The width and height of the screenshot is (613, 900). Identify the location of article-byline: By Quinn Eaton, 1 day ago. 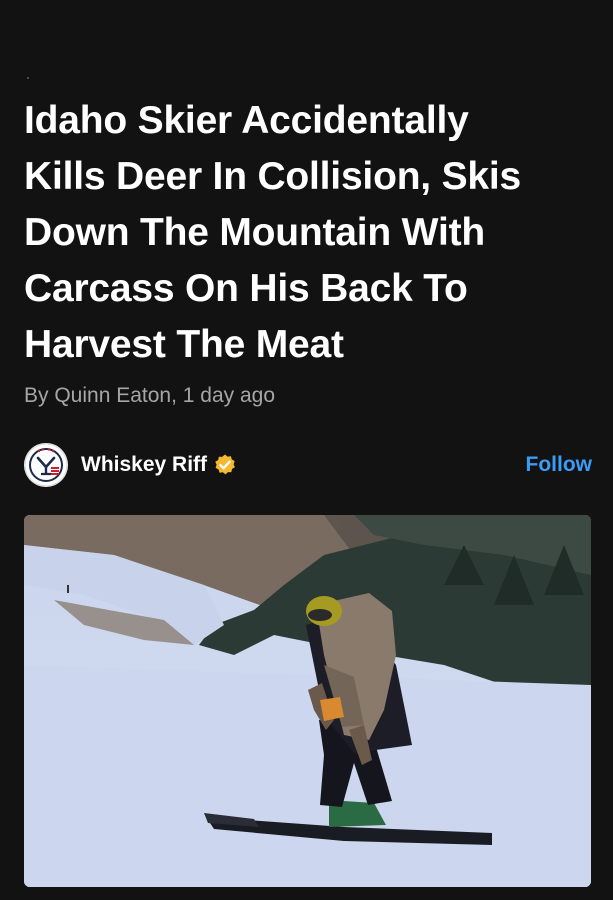
(150, 395).